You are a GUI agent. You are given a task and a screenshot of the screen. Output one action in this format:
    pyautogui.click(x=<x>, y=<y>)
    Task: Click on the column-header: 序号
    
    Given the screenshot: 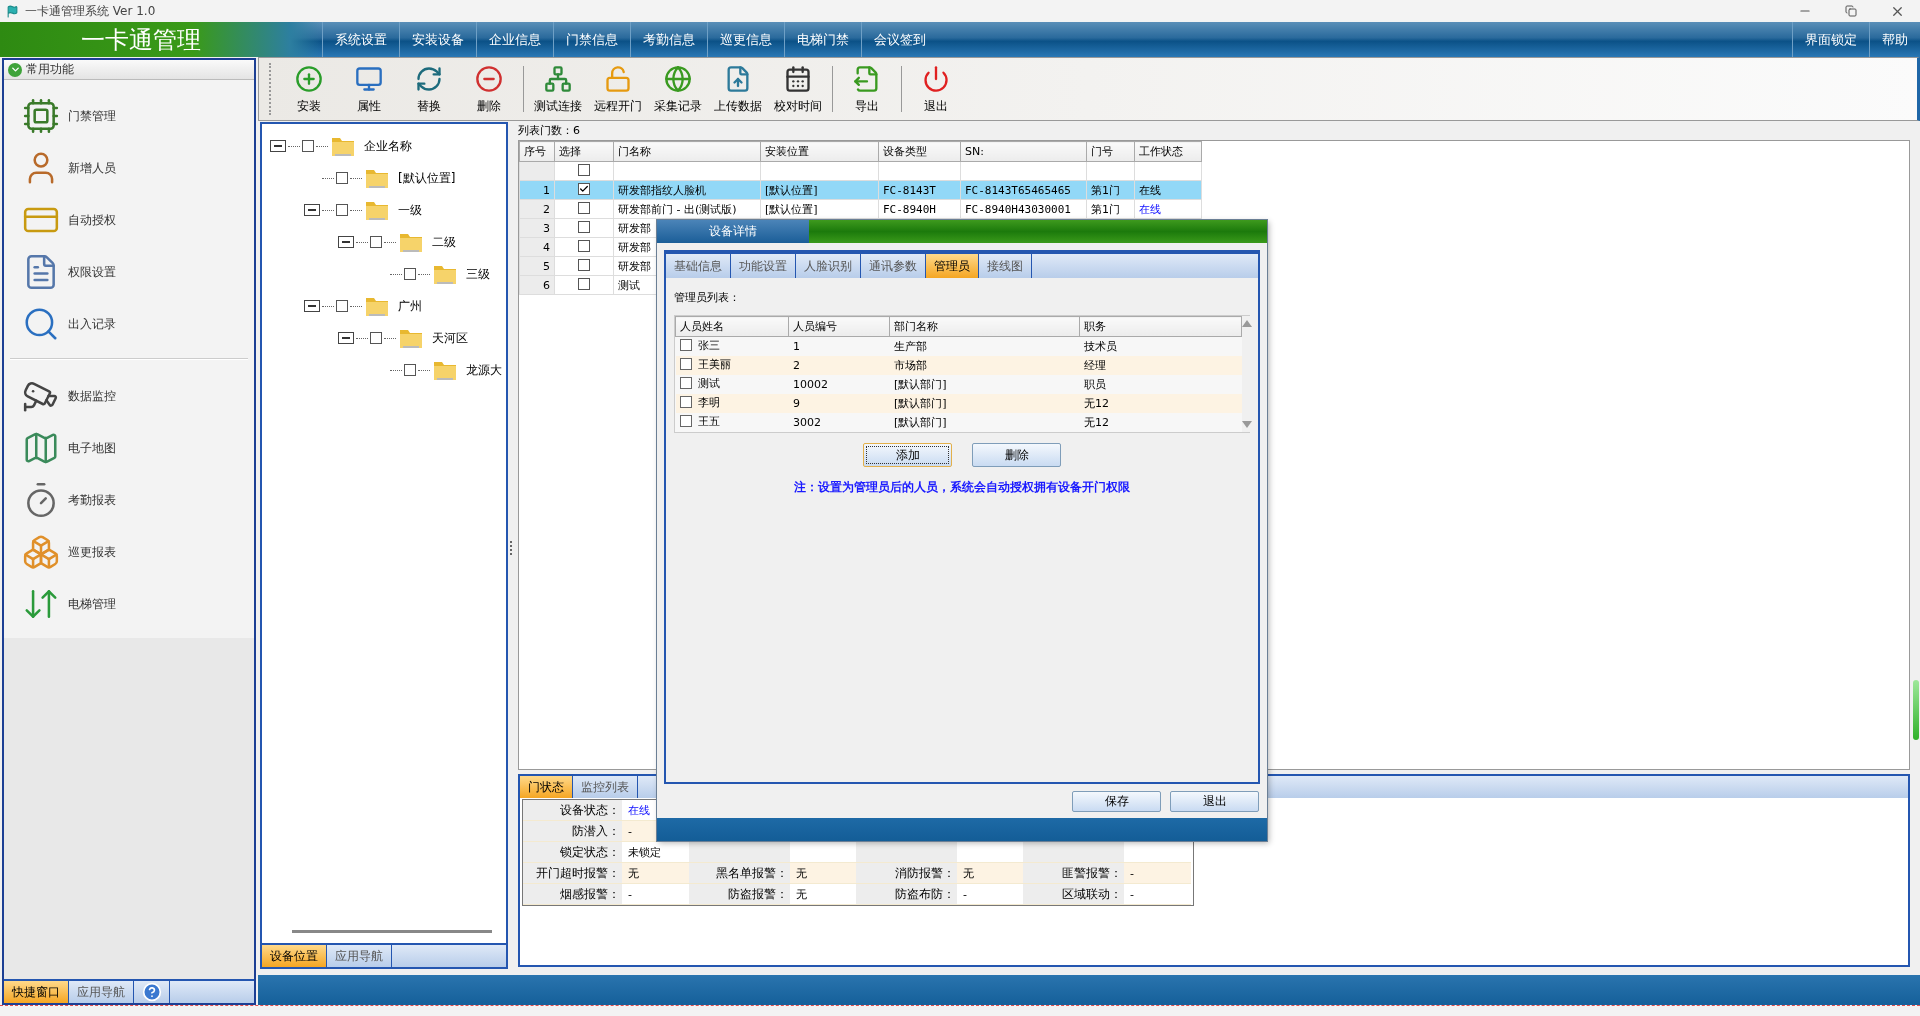 What is the action you would take?
    pyautogui.click(x=537, y=151)
    